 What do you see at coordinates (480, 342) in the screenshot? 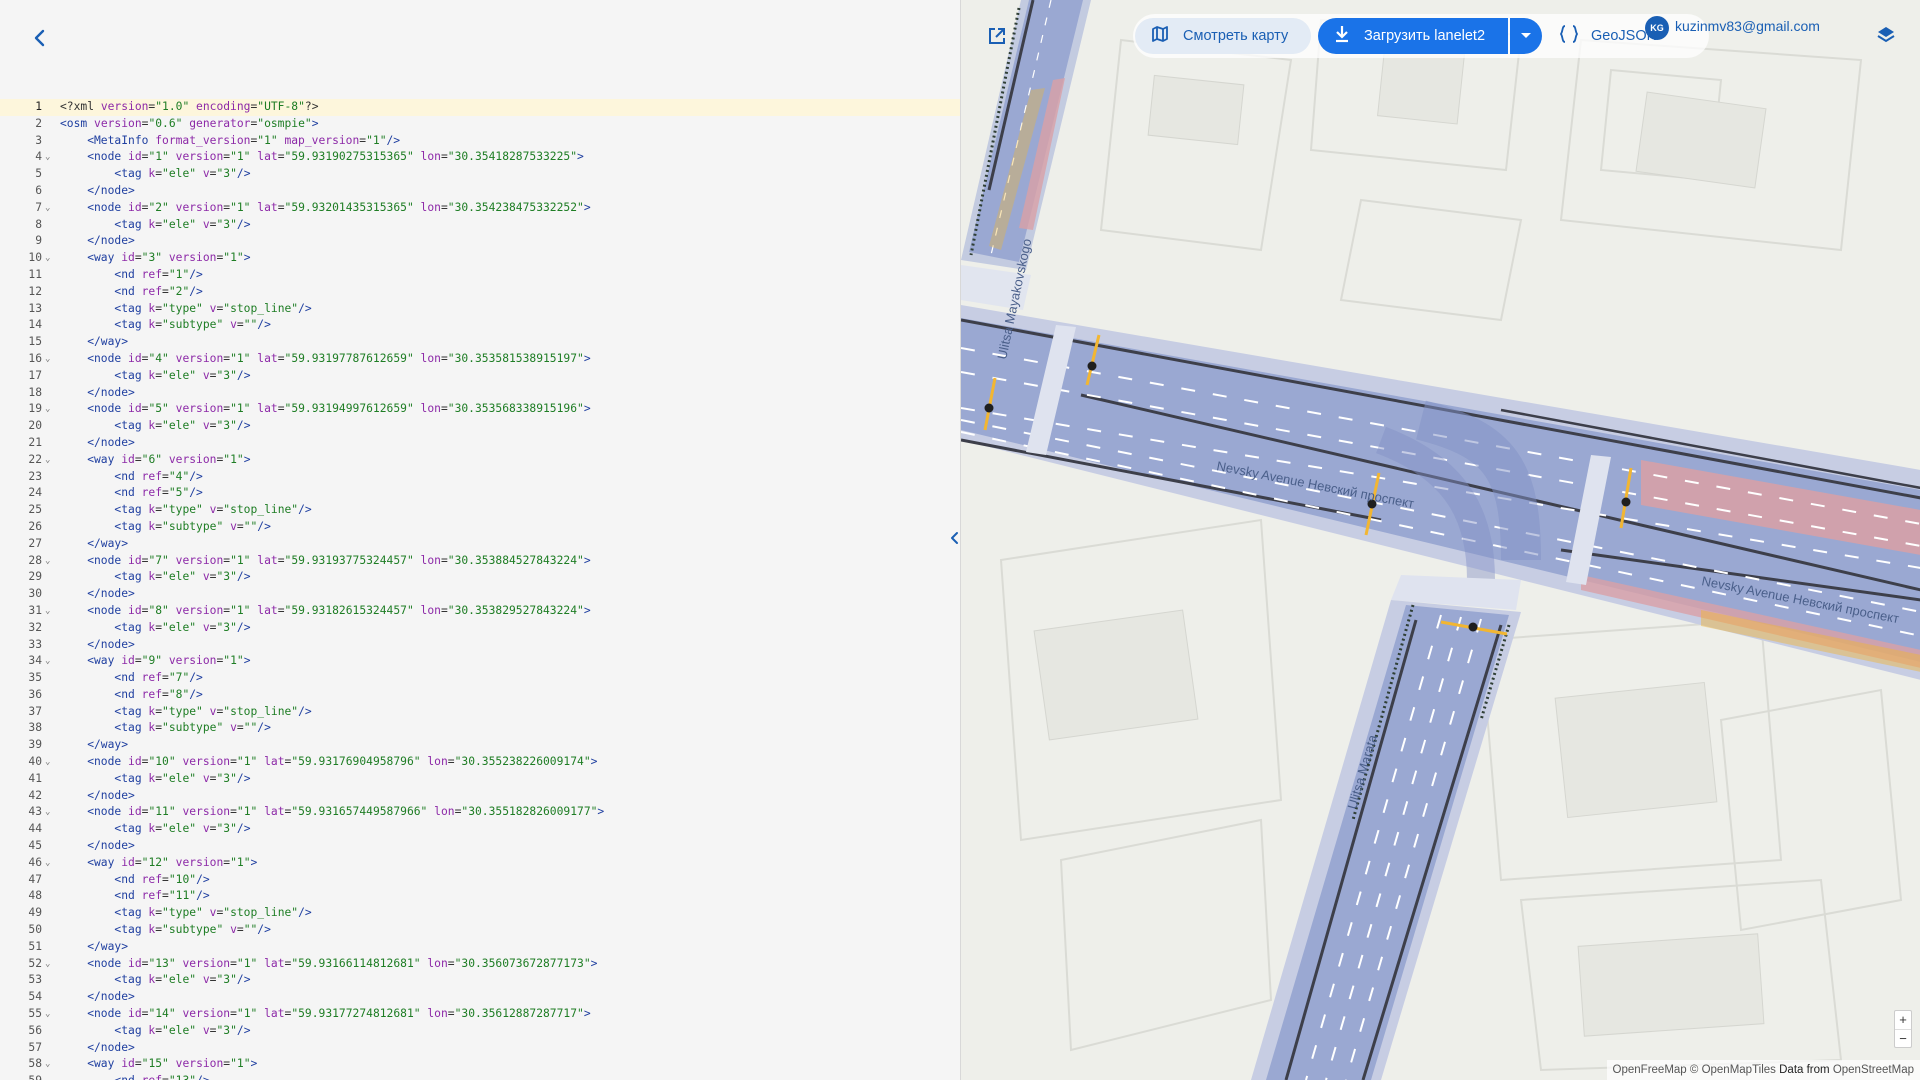
I see `code-line: 15 </way>` at bounding box center [480, 342].